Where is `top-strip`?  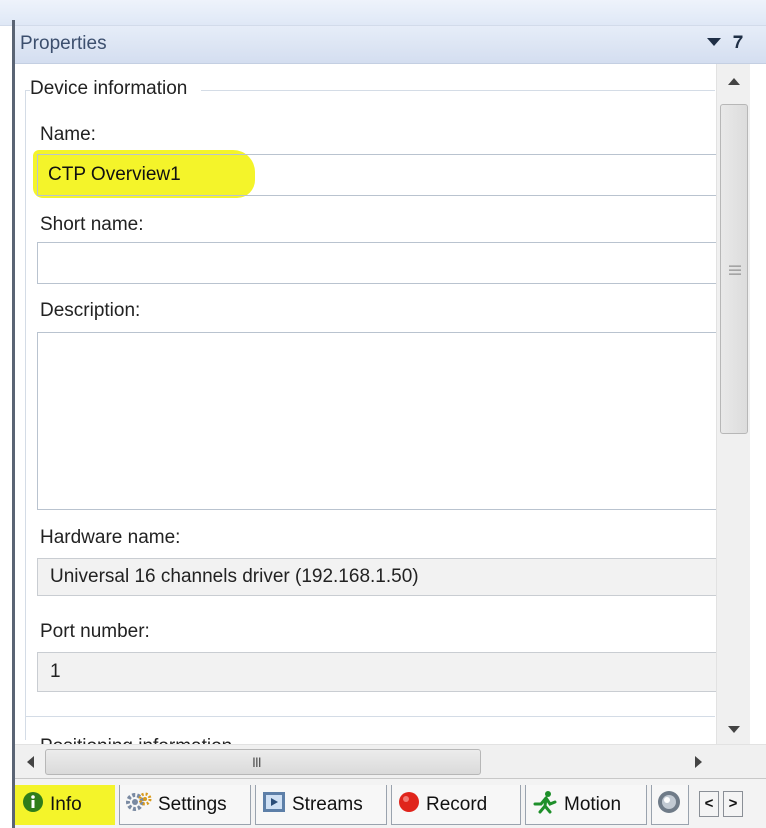 top-strip is located at coordinates (383, 13).